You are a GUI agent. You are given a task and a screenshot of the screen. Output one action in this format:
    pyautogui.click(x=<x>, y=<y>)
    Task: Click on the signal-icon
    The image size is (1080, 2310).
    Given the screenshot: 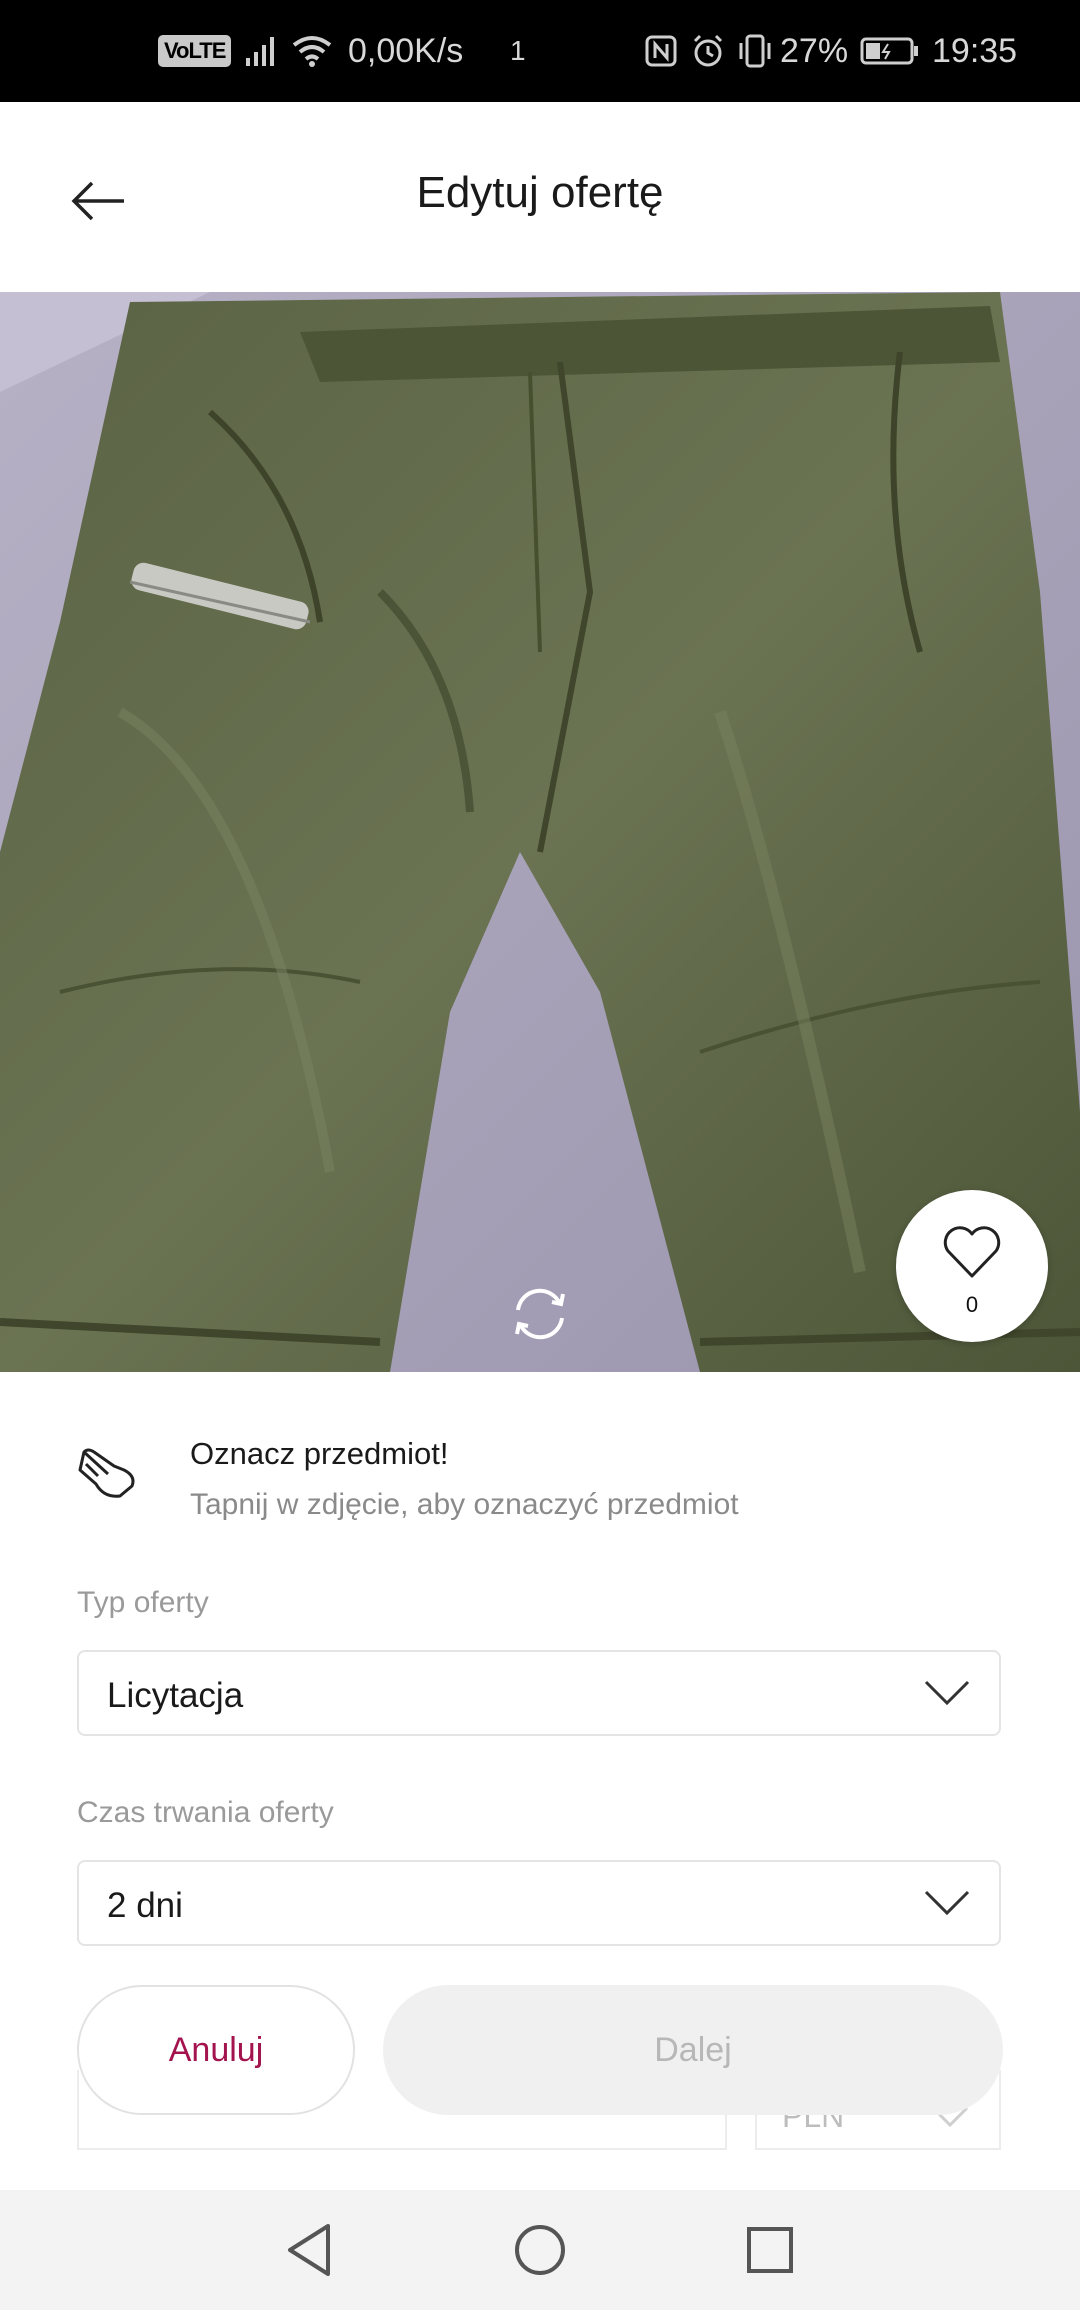 What is the action you would take?
    pyautogui.click(x=261, y=51)
    